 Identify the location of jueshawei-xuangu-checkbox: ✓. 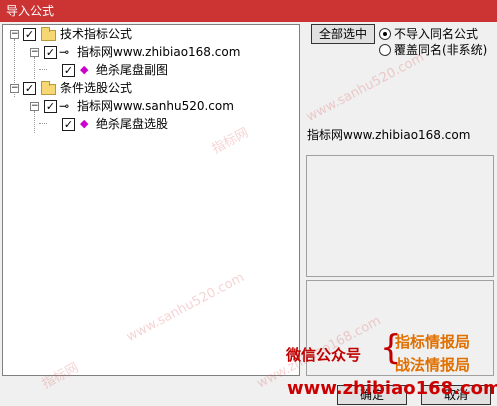
(68, 124).